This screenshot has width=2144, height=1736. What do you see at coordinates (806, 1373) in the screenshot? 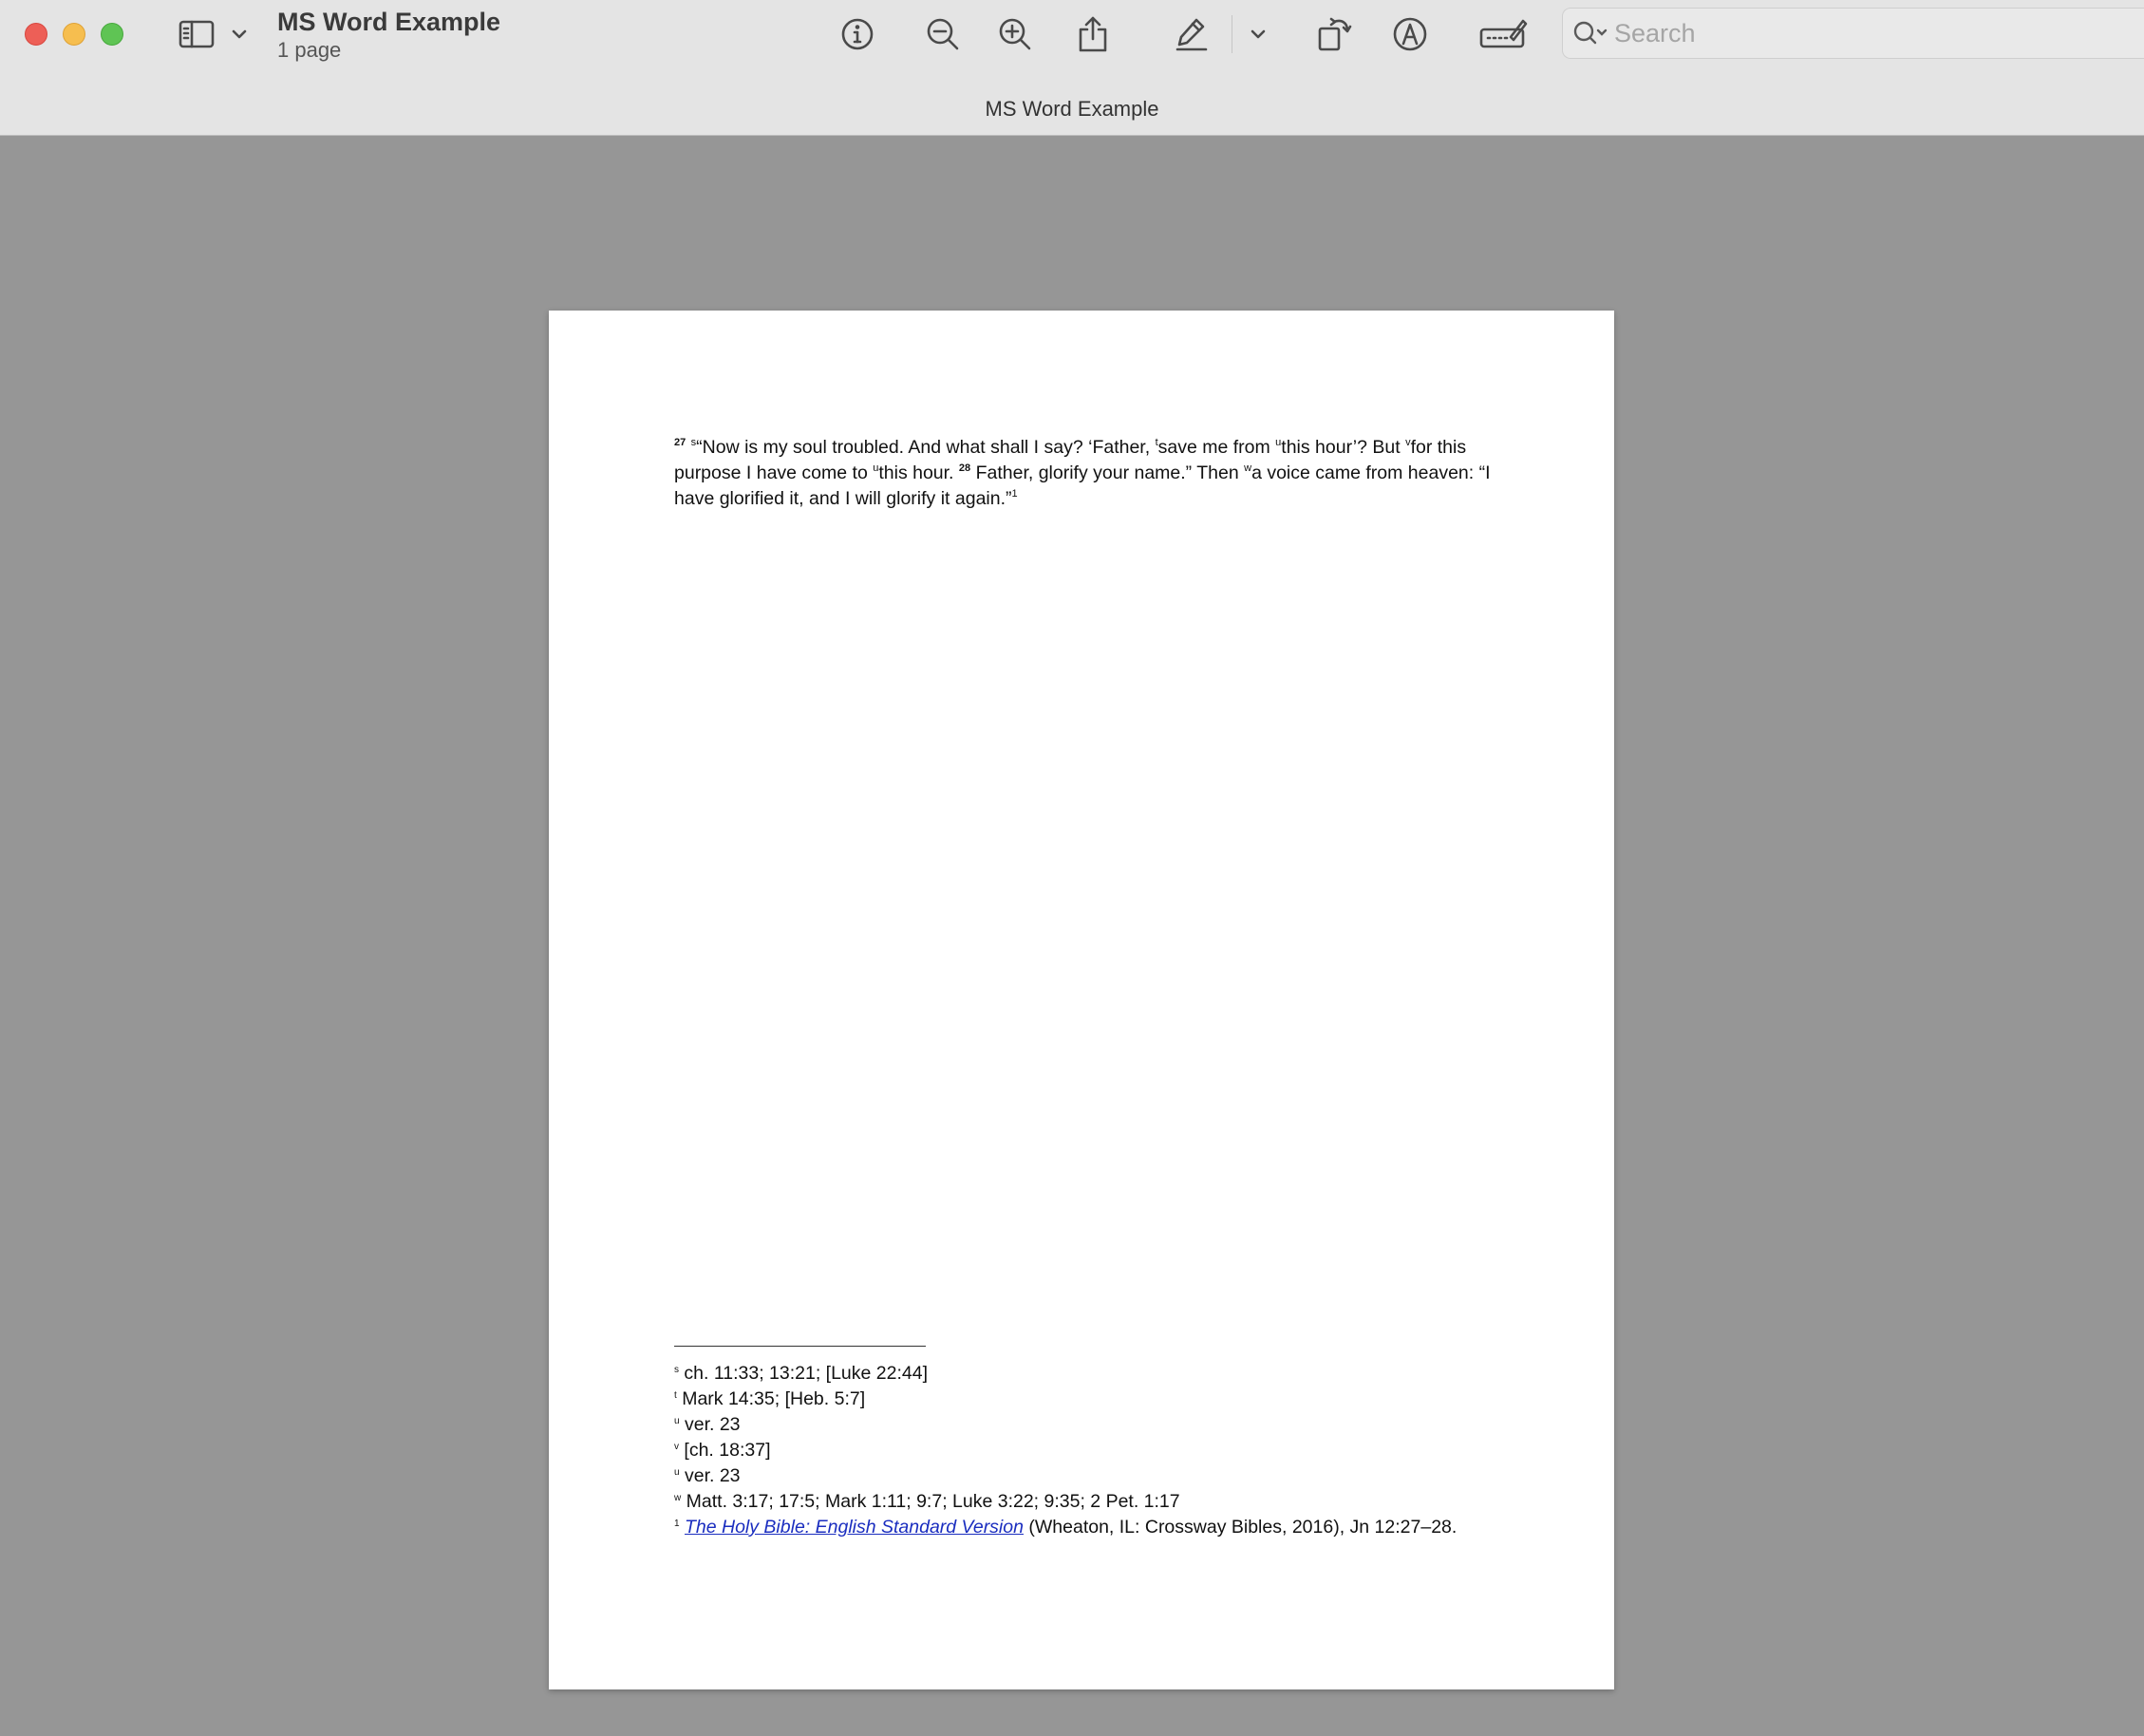
I see `footnote-text: ch. 11:33; 13:21; [Luke 22:44]` at bounding box center [806, 1373].